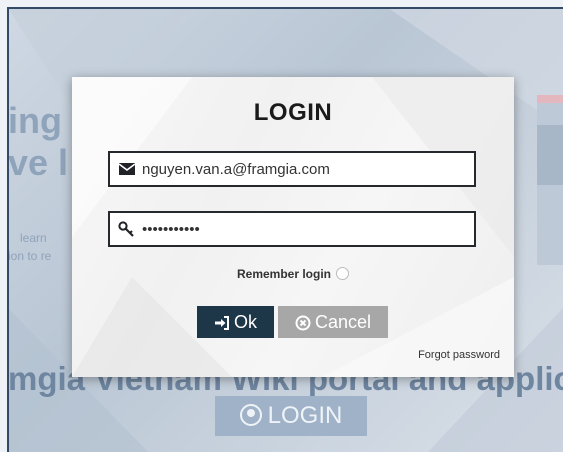 This screenshot has height=452, width=563. I want to click on background-heading-line2: ve l, so click(38, 162).